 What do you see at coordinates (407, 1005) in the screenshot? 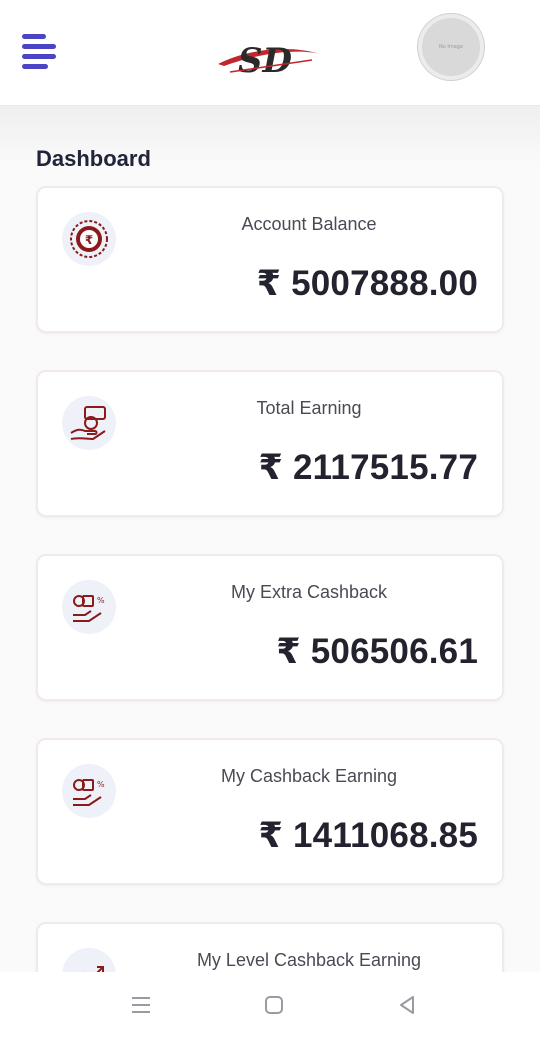
I see `back-icon` at bounding box center [407, 1005].